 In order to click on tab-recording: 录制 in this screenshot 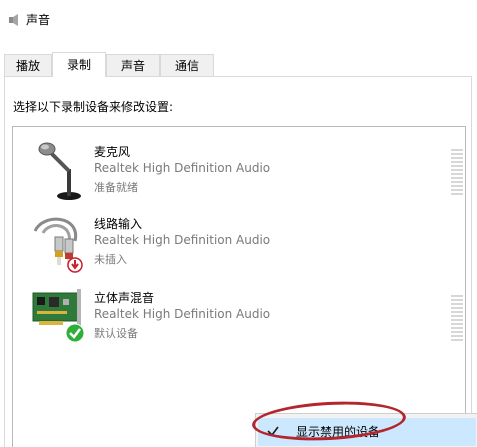, I will do `click(79, 64)`.